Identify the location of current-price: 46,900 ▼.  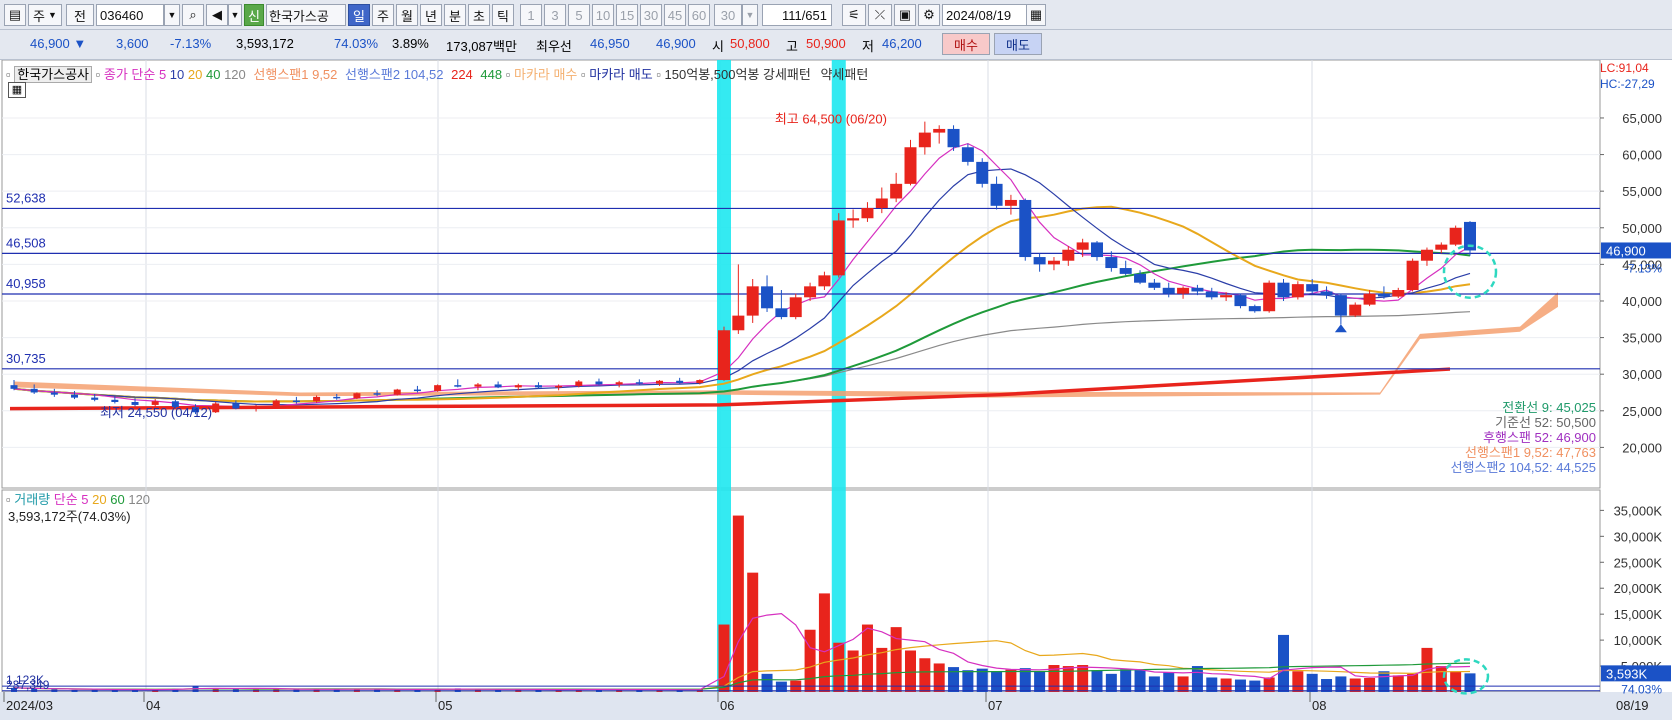
(58, 43).